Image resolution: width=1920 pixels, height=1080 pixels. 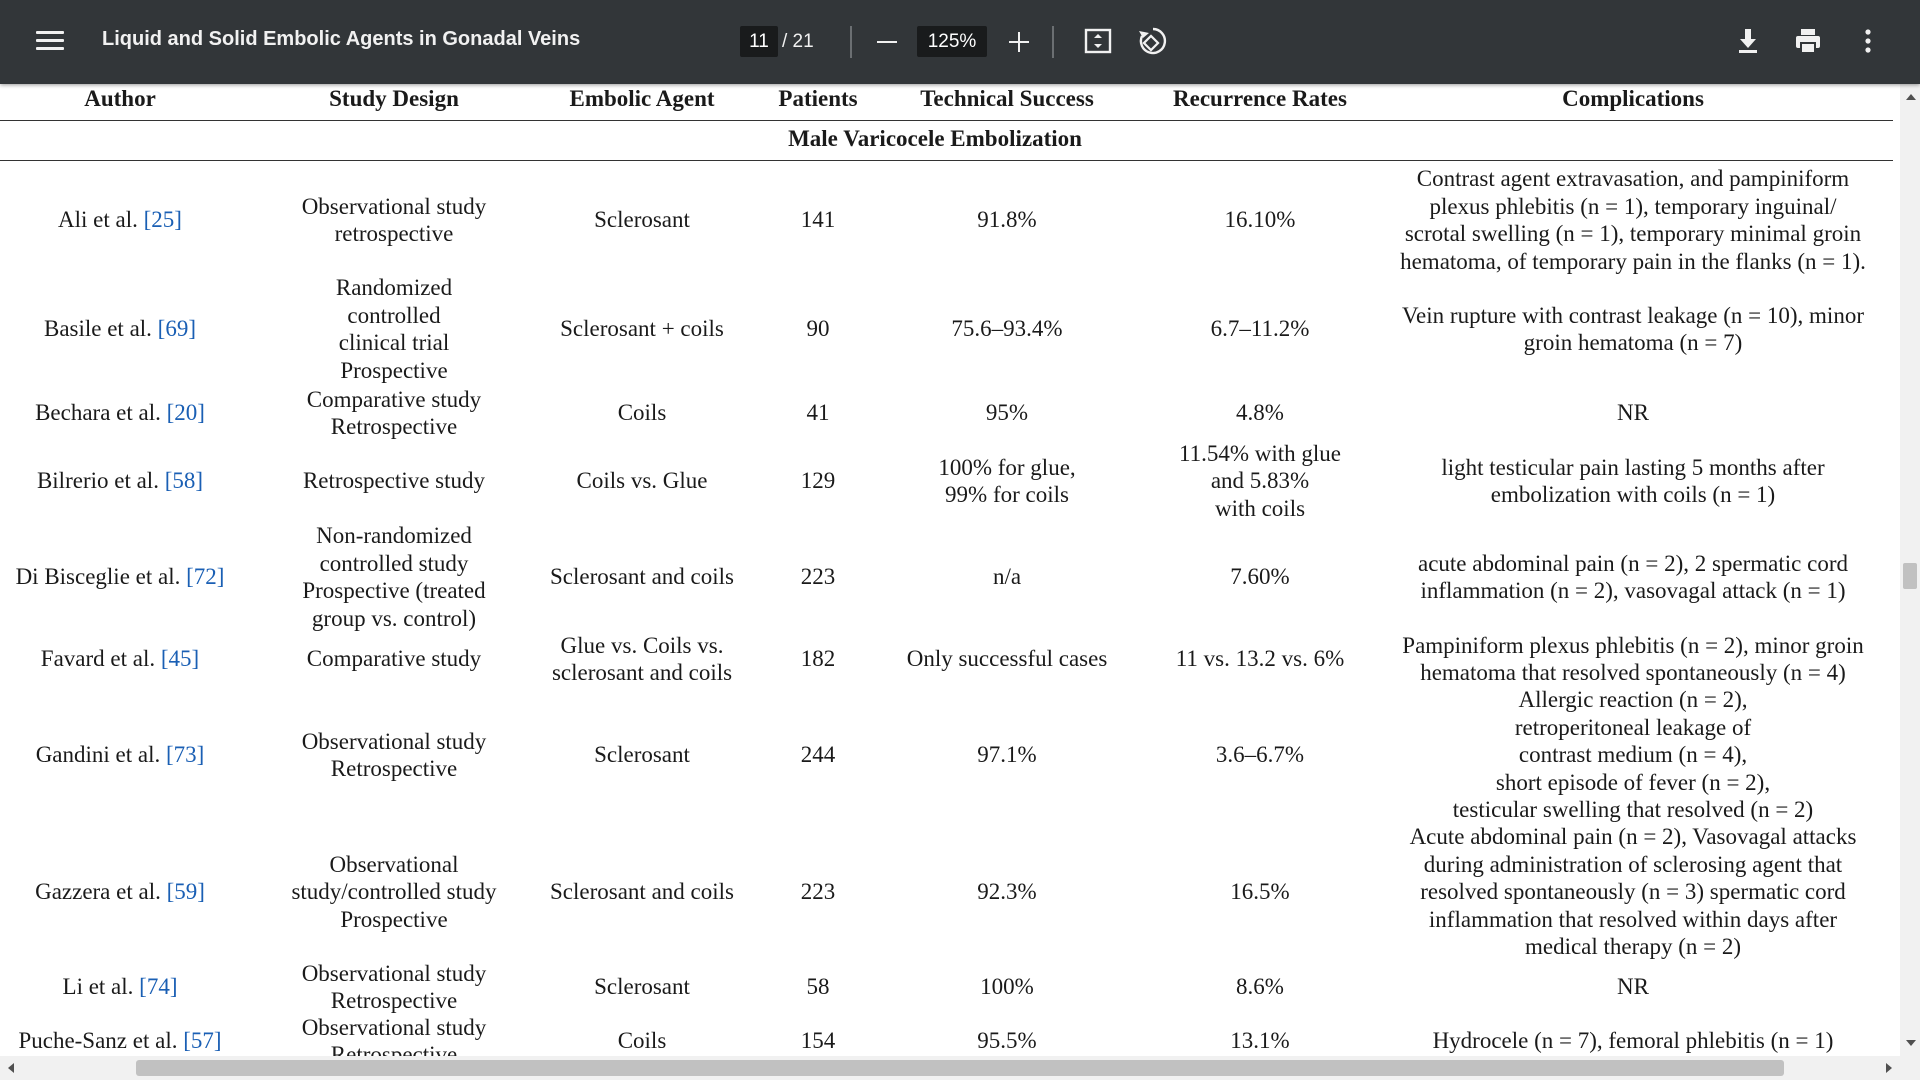 I want to click on technical-success-cell: 91.8%, so click(x=1007, y=220).